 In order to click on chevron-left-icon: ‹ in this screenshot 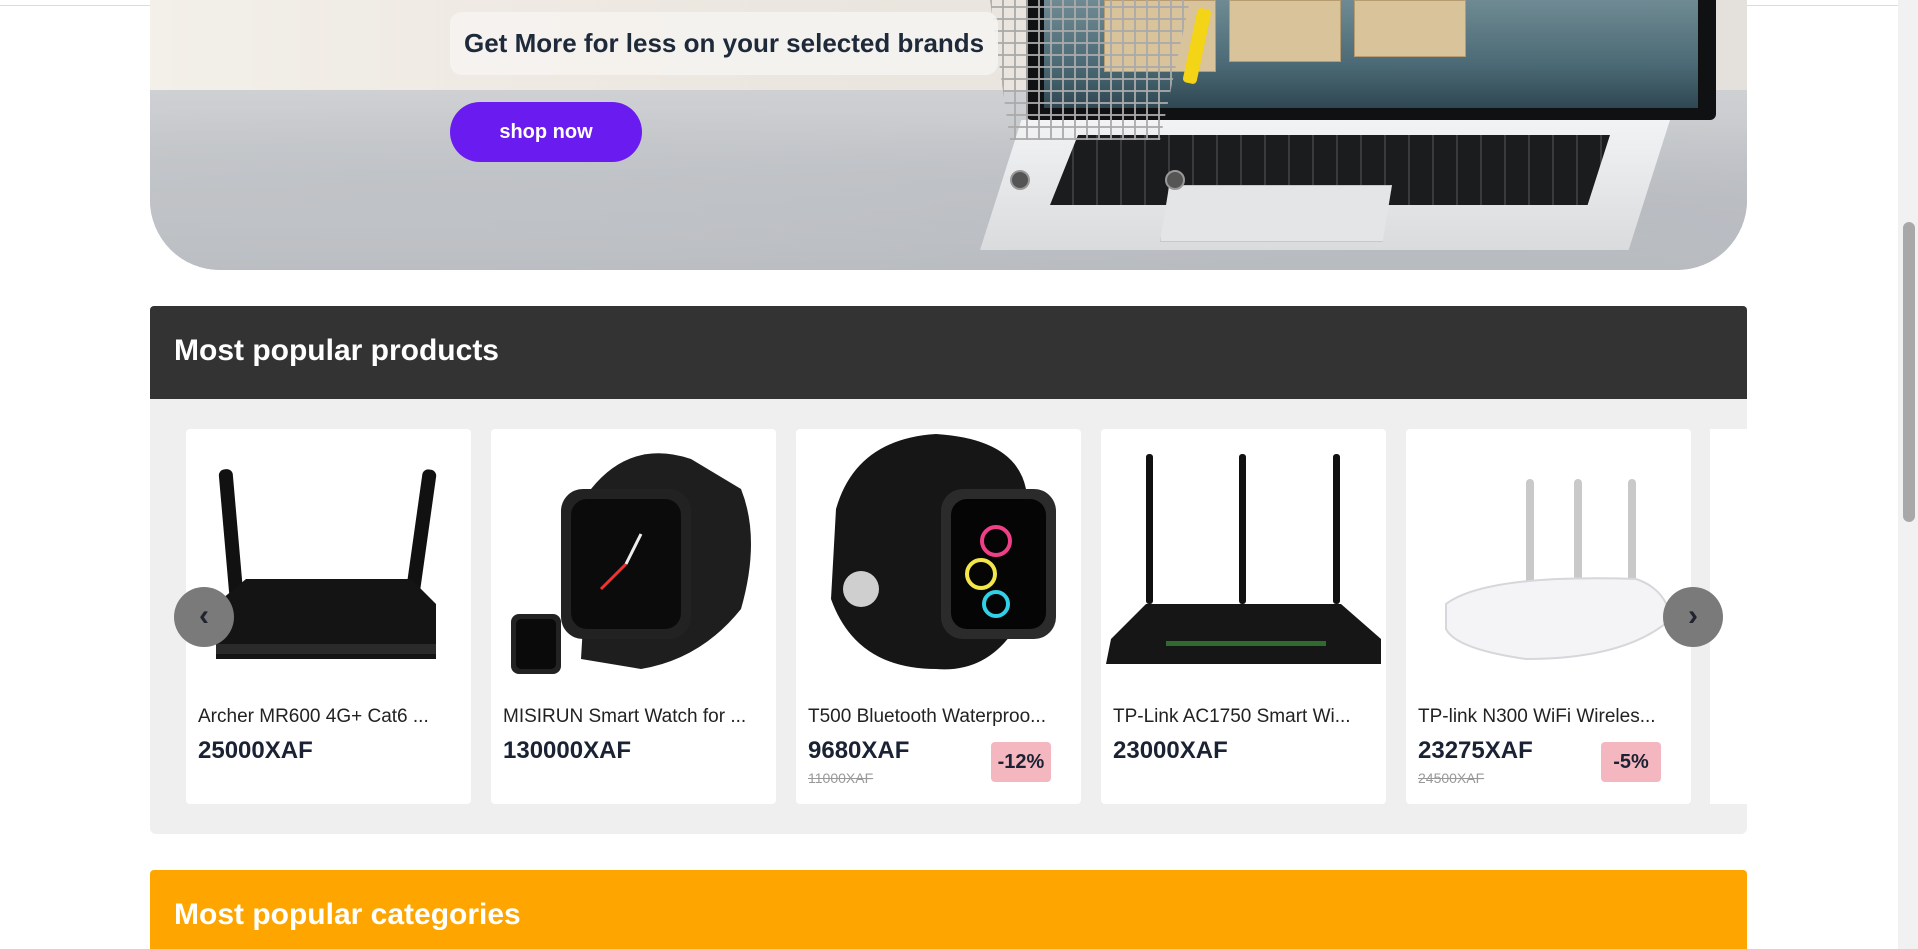, I will do `click(204, 615)`.